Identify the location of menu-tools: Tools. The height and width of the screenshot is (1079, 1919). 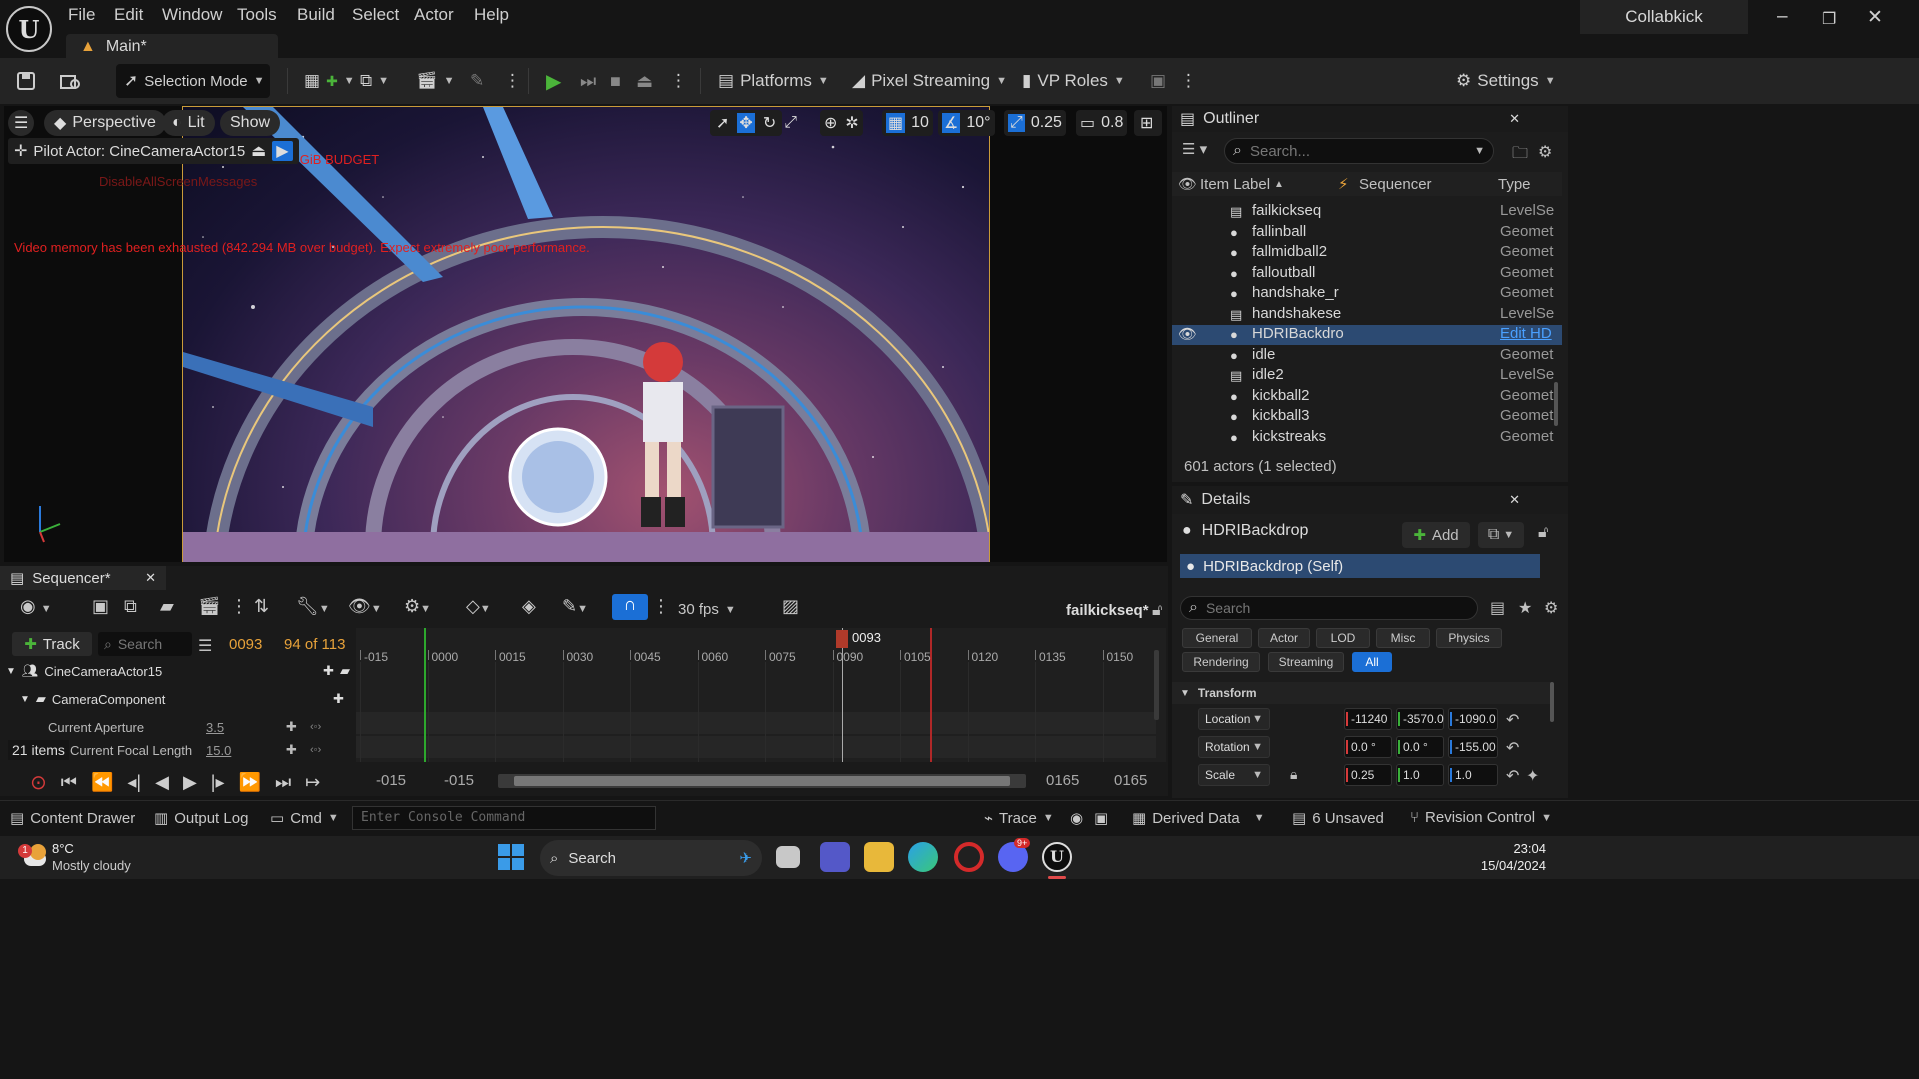
(257, 15).